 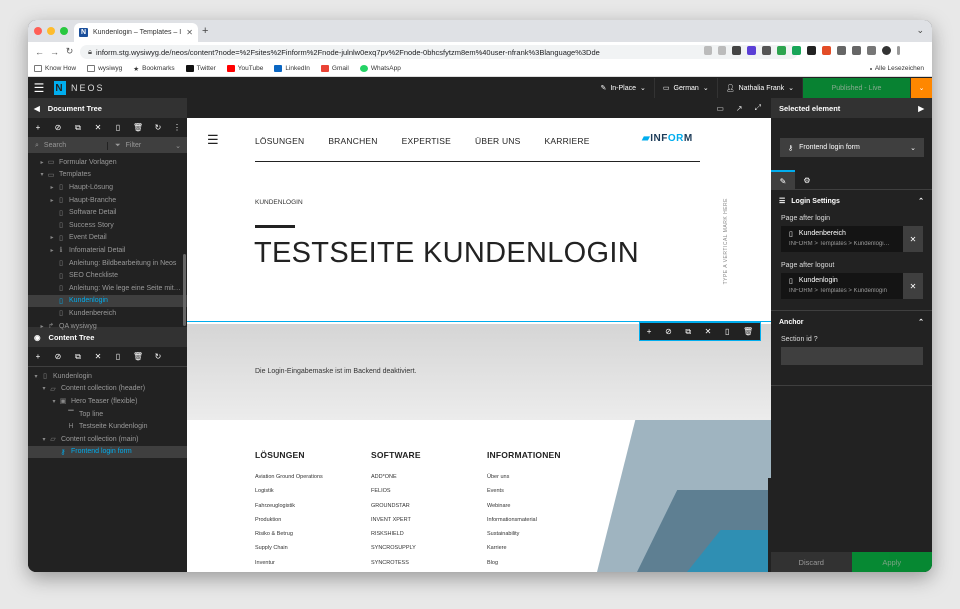 What do you see at coordinates (920, 30) in the screenshot?
I see `tab-search-chevron-icon: ⌄` at bounding box center [920, 30].